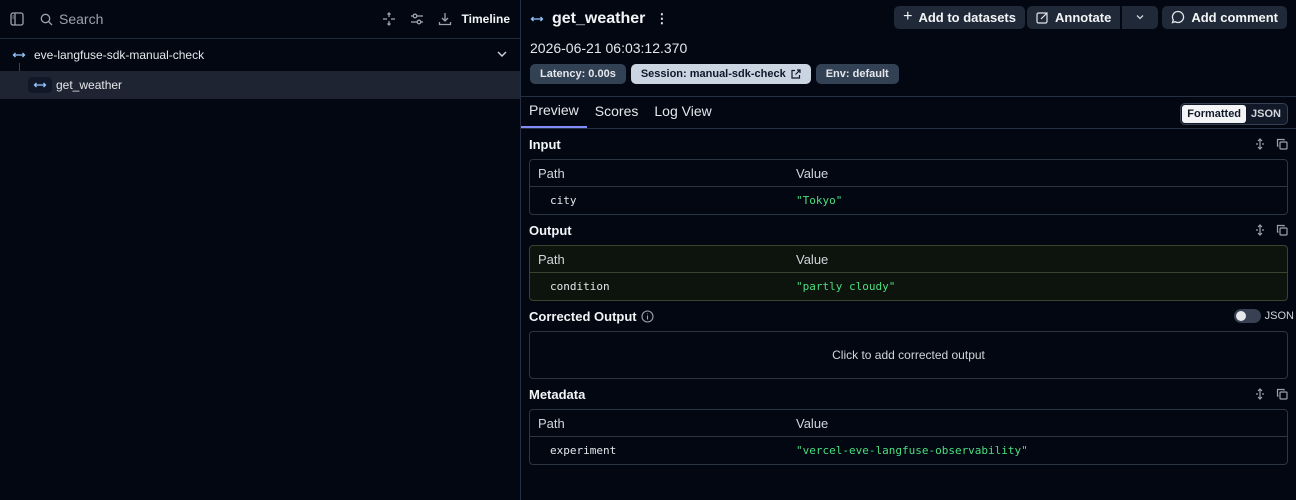  What do you see at coordinates (260, 19) in the screenshot?
I see `sidebar-toolbar: Search Timeline` at bounding box center [260, 19].